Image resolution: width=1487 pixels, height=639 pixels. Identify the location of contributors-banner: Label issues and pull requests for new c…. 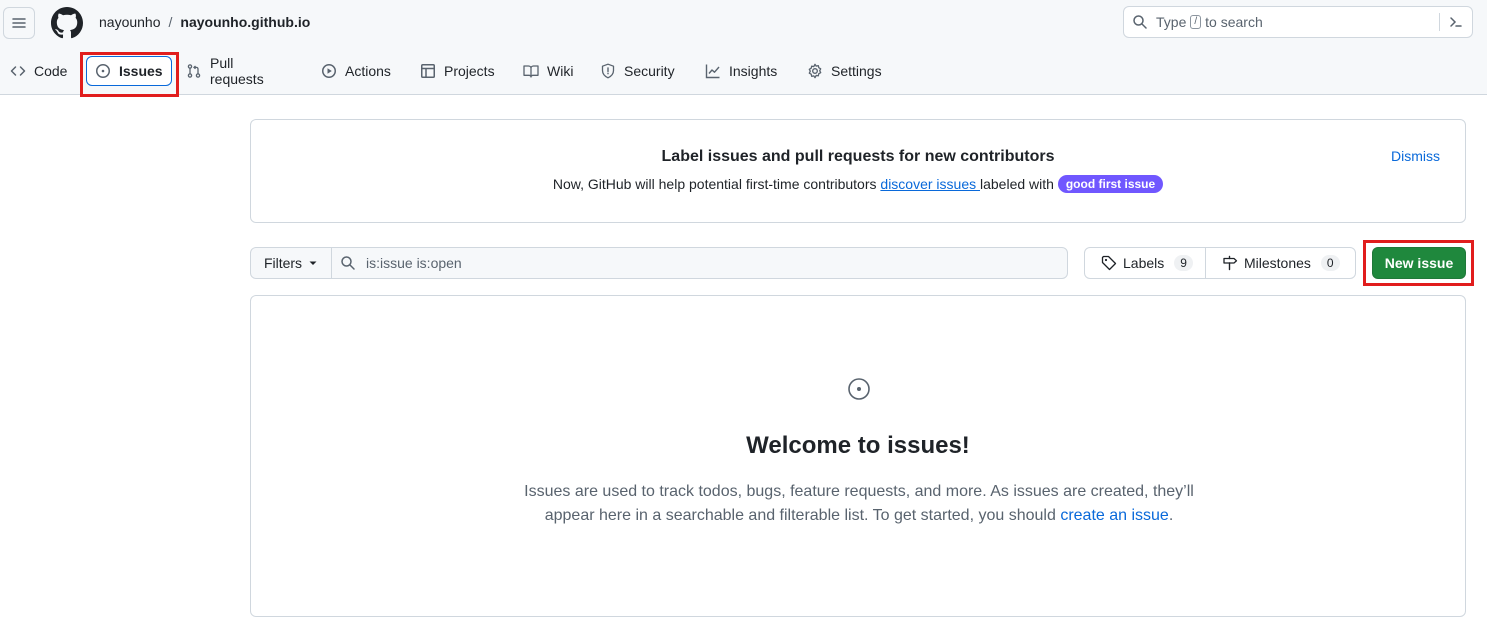
(858, 171).